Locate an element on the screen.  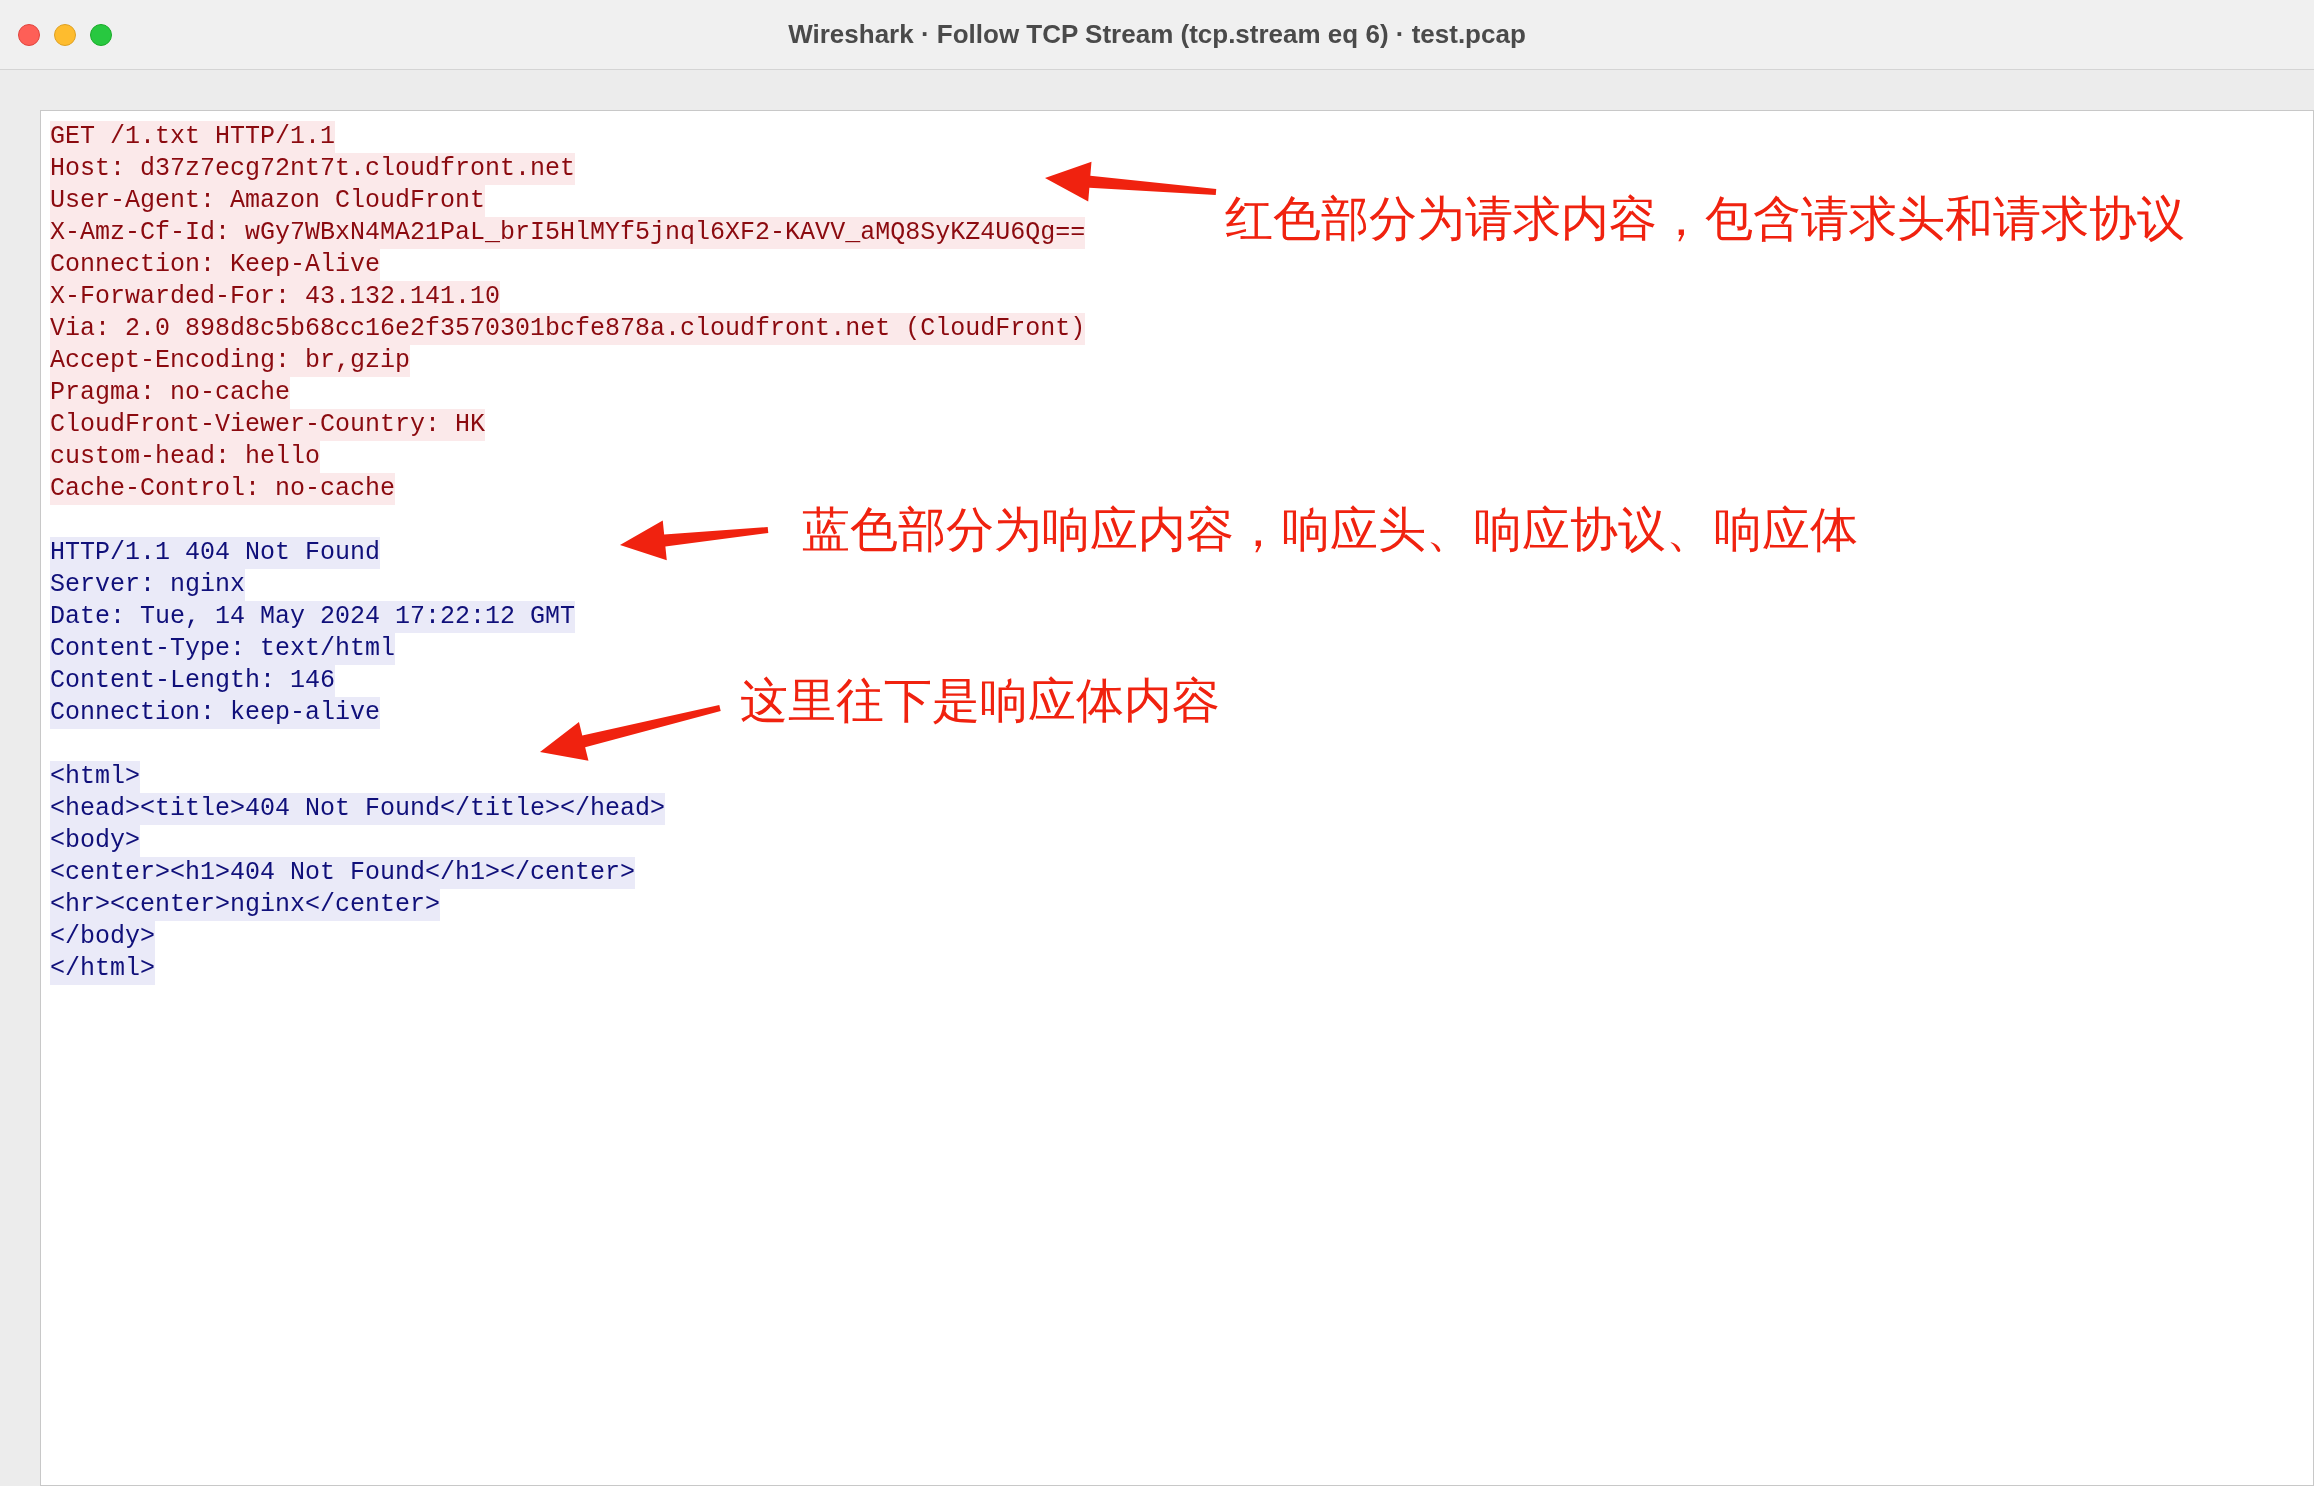
annotation-text: 这里往下是响应体内容 is located at coordinates (980, 700).